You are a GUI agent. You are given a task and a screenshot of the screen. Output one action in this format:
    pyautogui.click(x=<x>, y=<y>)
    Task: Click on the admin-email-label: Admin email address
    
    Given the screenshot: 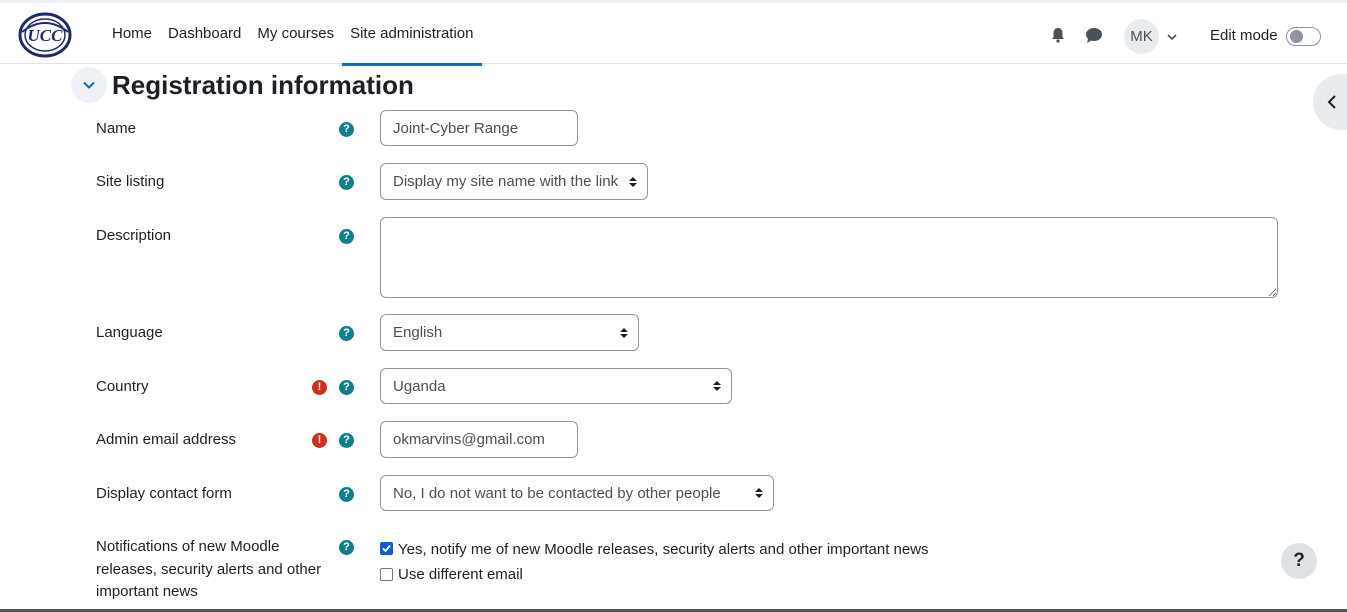 What is the action you would take?
    pyautogui.click(x=166, y=439)
    